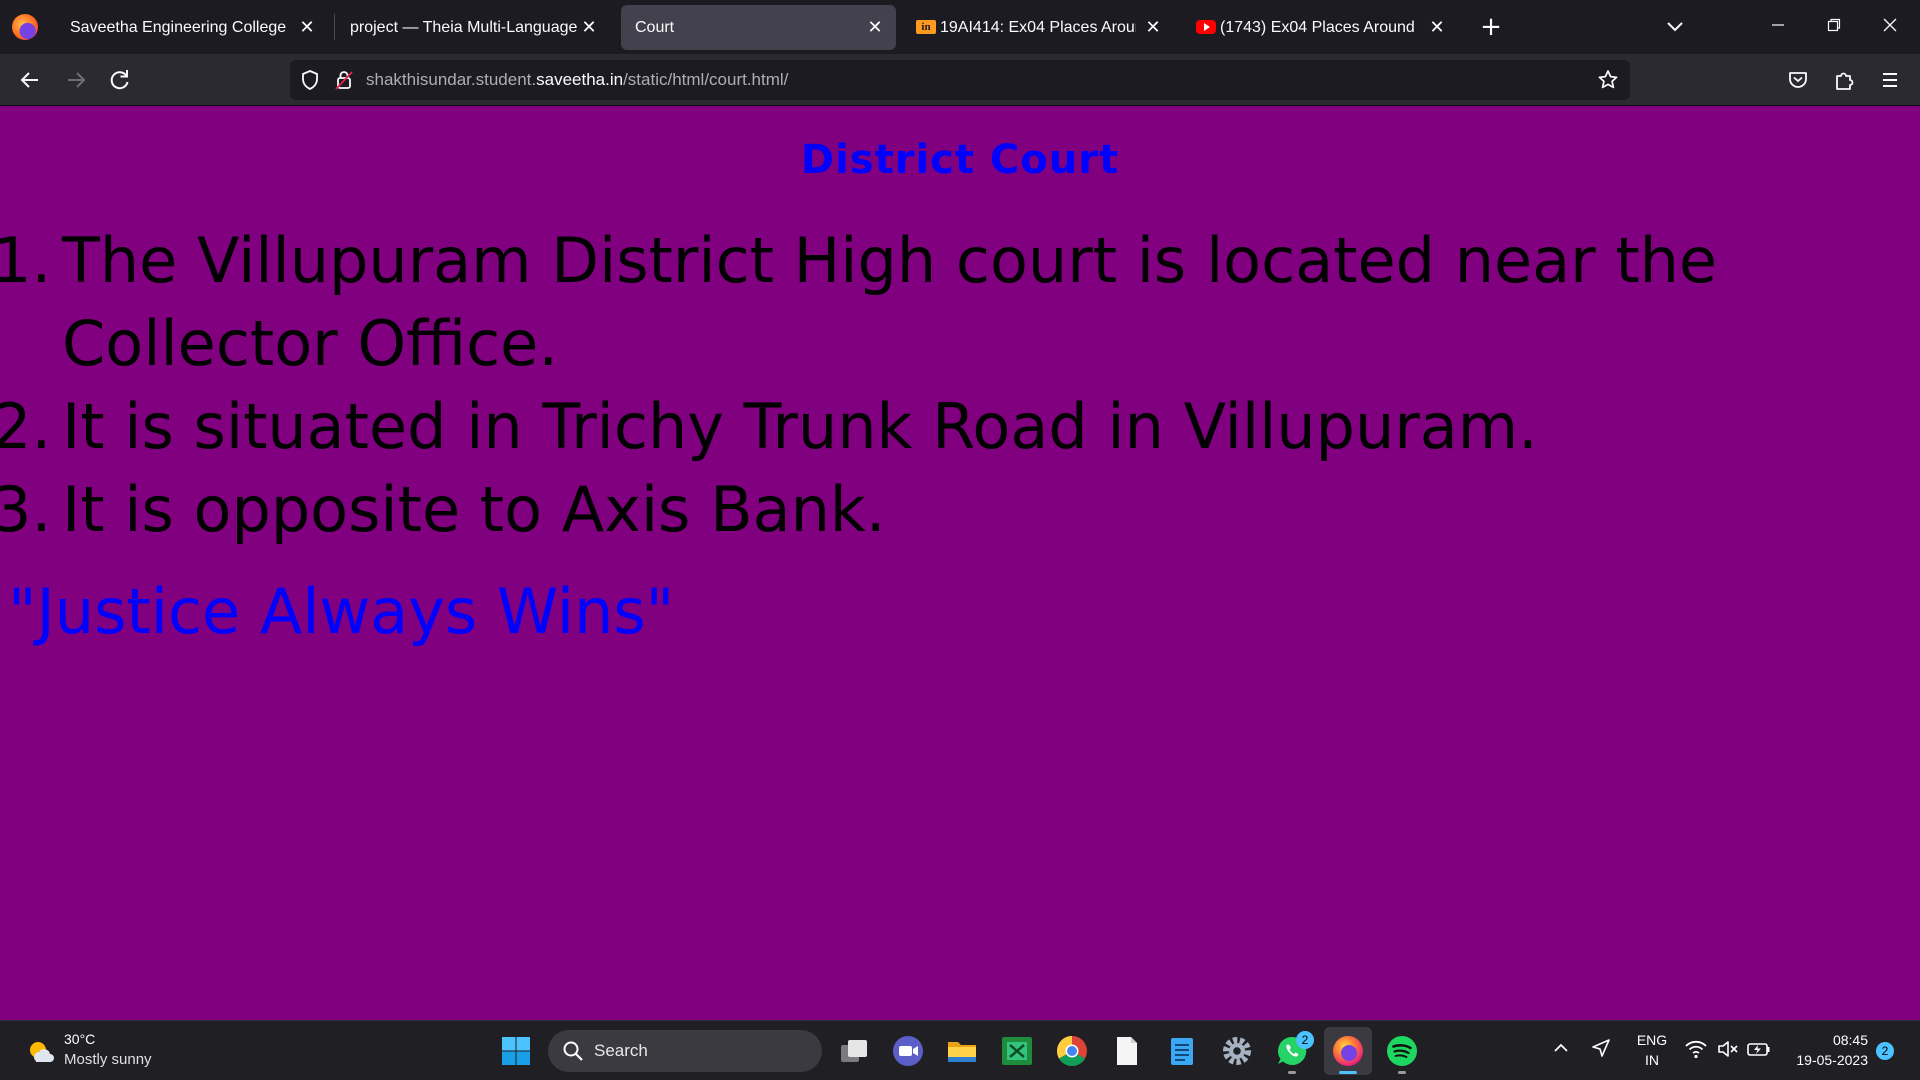 This screenshot has height=1080, width=1920. What do you see at coordinates (1348, 1051) in the screenshot?
I see `firefox-icon` at bounding box center [1348, 1051].